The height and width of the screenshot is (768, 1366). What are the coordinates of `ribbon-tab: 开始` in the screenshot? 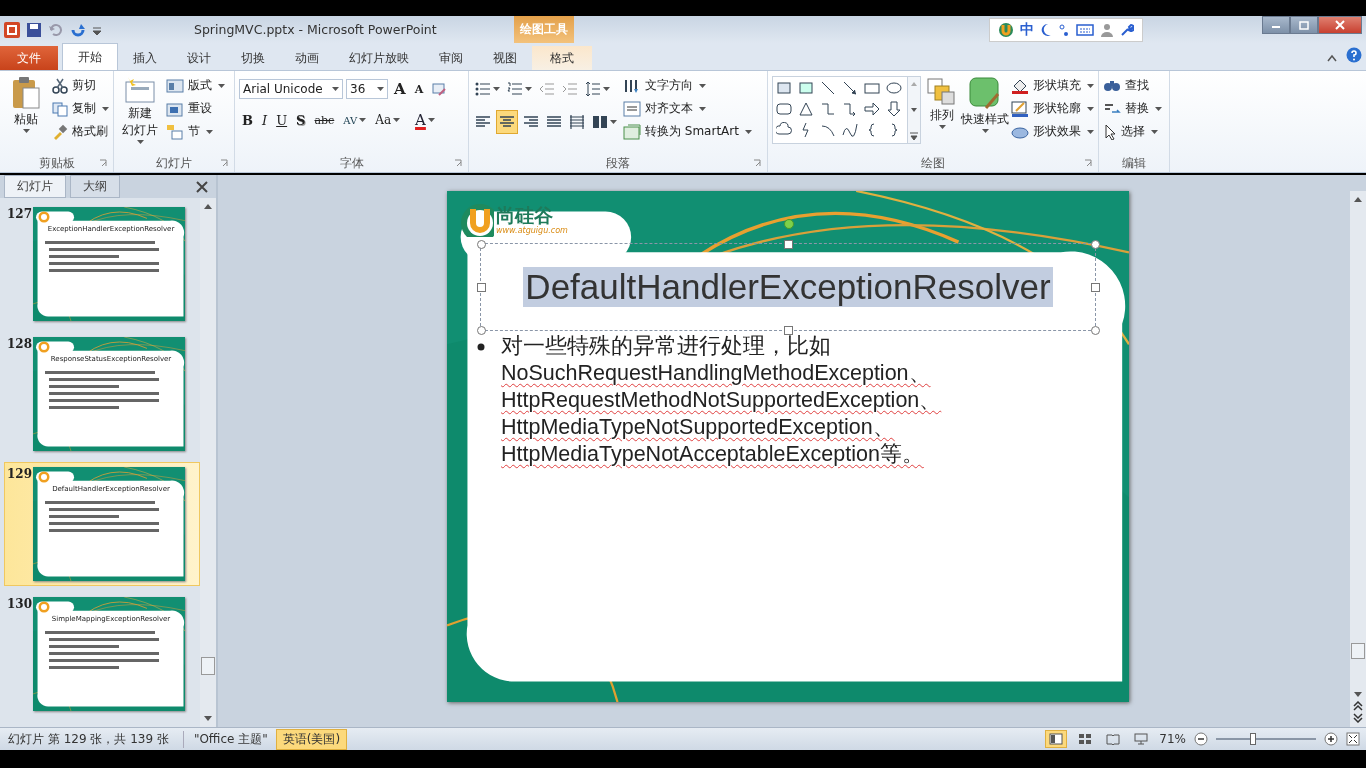 It's located at (90, 56).